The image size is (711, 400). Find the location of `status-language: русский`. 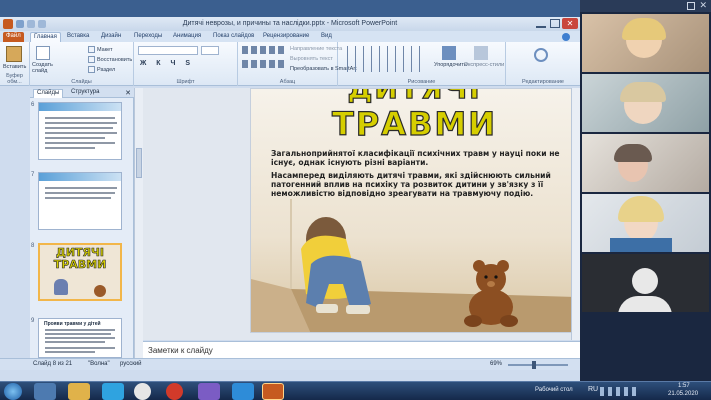

status-language: русский is located at coordinates (131, 364).